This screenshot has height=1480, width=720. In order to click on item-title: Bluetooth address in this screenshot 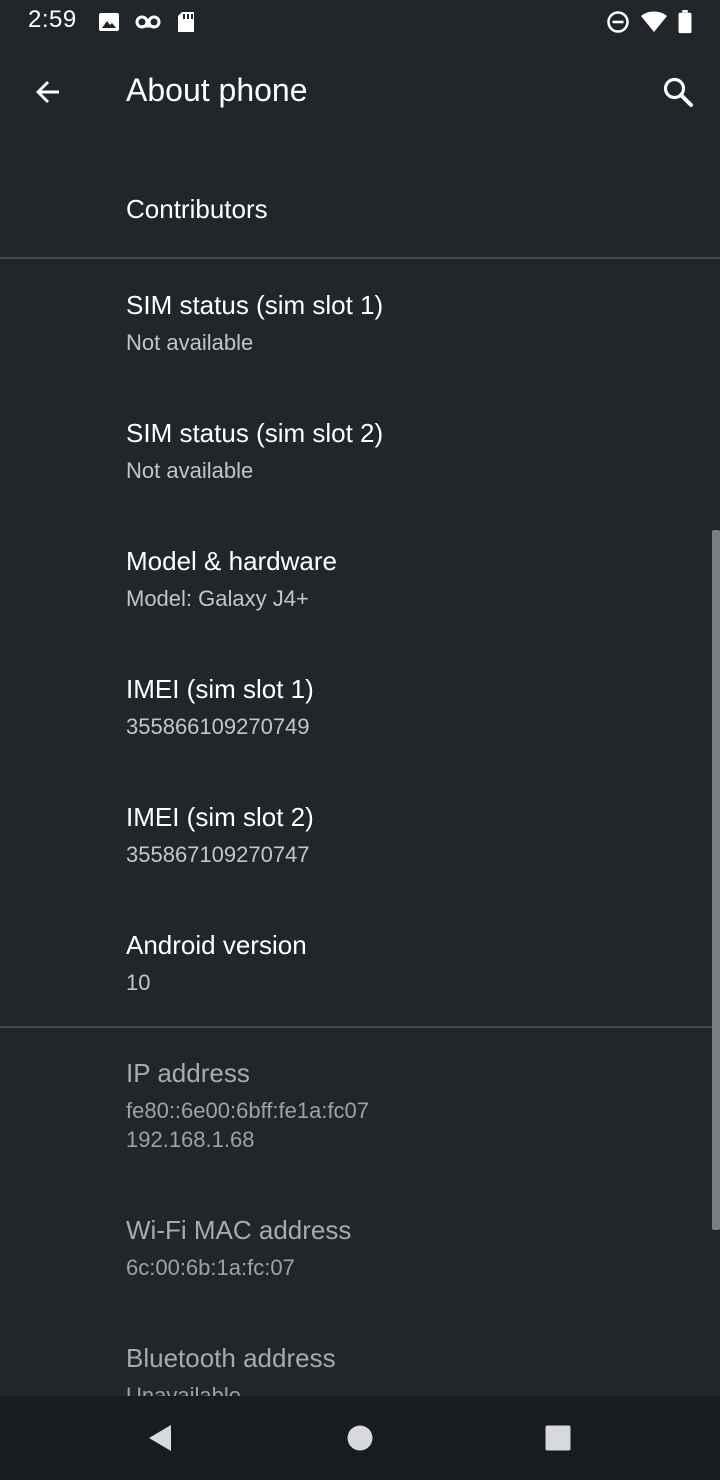, I will do `click(231, 1358)`.